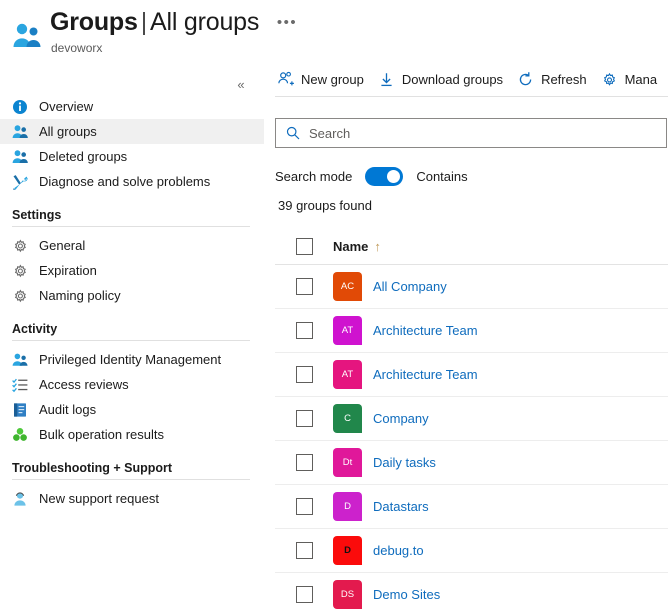 The height and width of the screenshot is (609, 668). What do you see at coordinates (132, 270) in the screenshot?
I see `sidebar-item-expiration: Expiration` at bounding box center [132, 270].